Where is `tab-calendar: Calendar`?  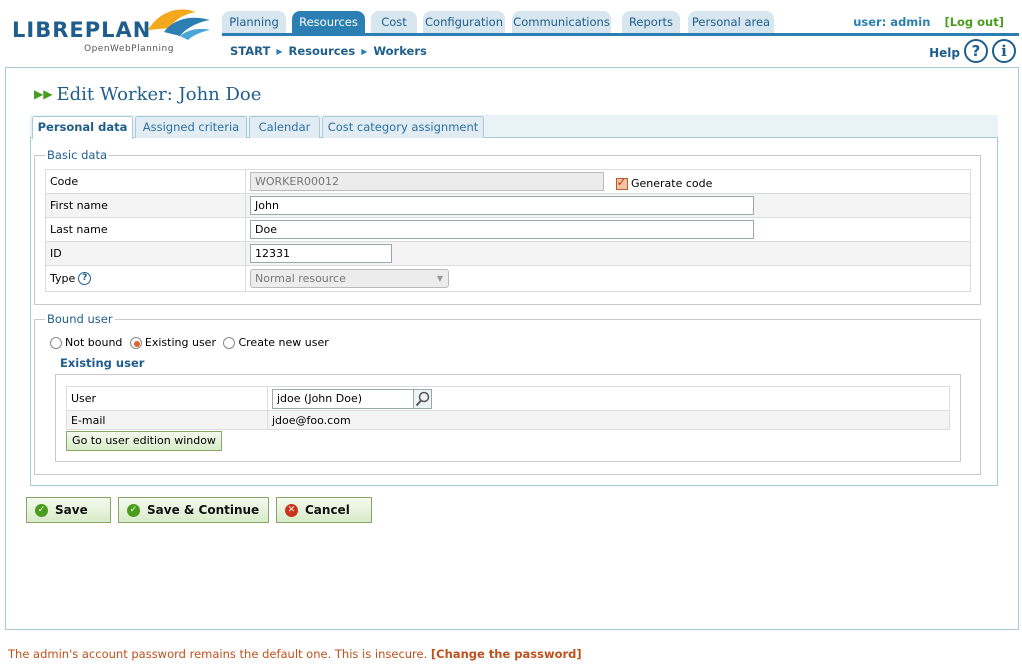
tab-calendar: Calendar is located at coordinates (284, 127).